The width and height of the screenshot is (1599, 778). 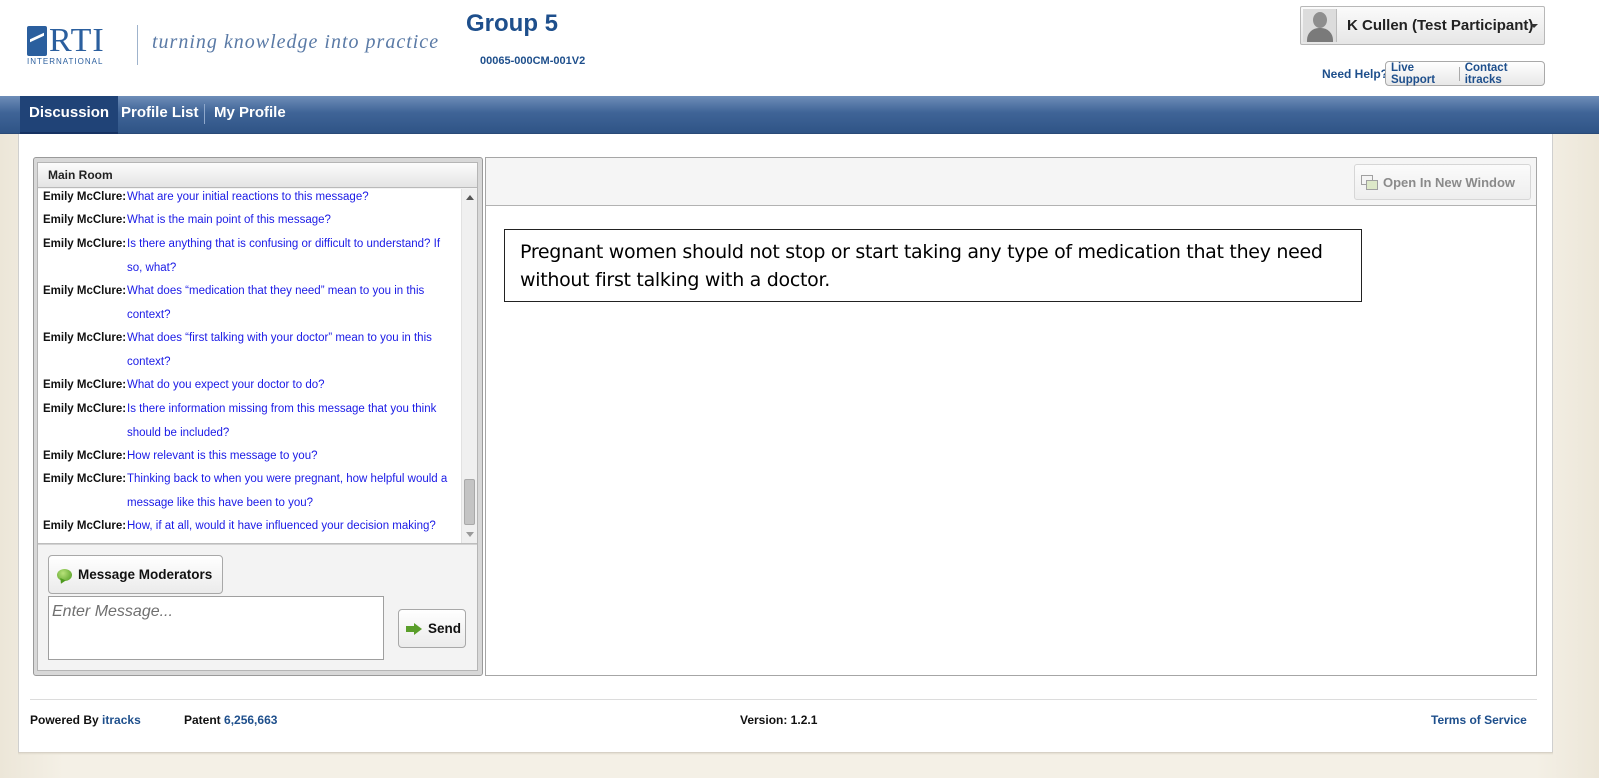 I want to click on message-moderators-button: Message Moderators, so click(x=135, y=574).